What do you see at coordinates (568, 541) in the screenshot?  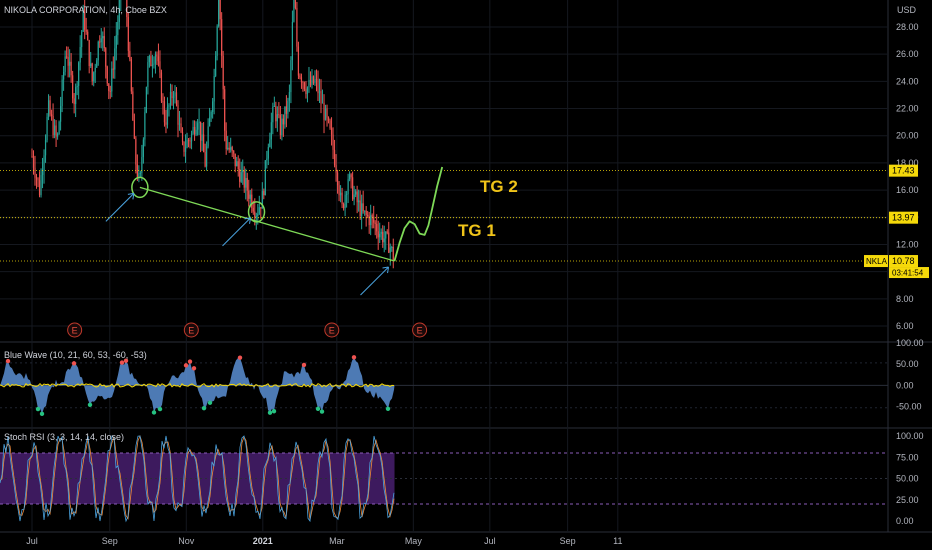 I see `time-tick-label: Sep` at bounding box center [568, 541].